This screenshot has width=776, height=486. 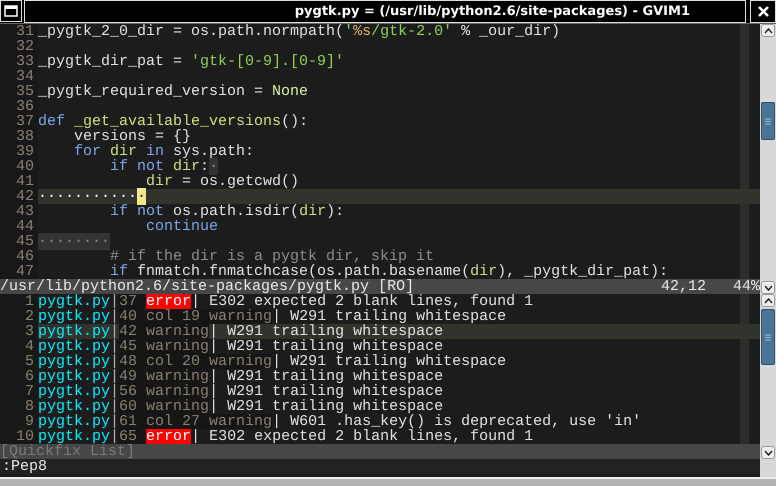 What do you see at coordinates (128, 436) in the screenshot?
I see `error-location: 65` at bounding box center [128, 436].